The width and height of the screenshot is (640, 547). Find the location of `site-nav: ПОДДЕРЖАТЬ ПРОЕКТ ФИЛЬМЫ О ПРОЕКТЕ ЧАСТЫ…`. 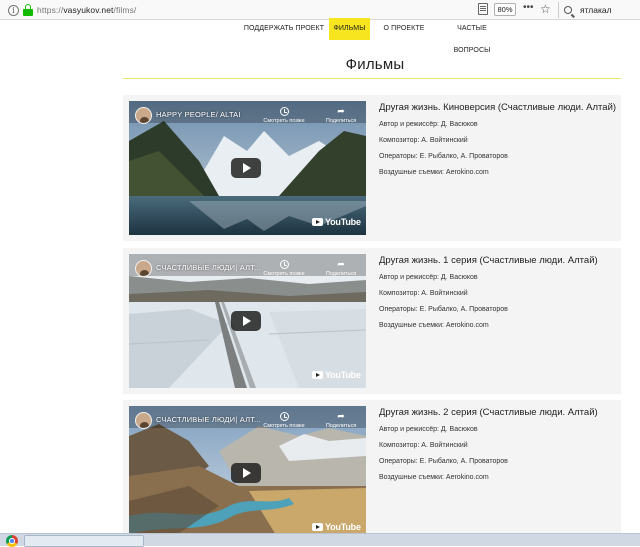

site-nav: ПОДДЕРЖАТЬ ПРОЕКТ ФИЛЬМЫ О ПРОЕКТЕ ЧАСТЫ… is located at coordinates (320, 36).